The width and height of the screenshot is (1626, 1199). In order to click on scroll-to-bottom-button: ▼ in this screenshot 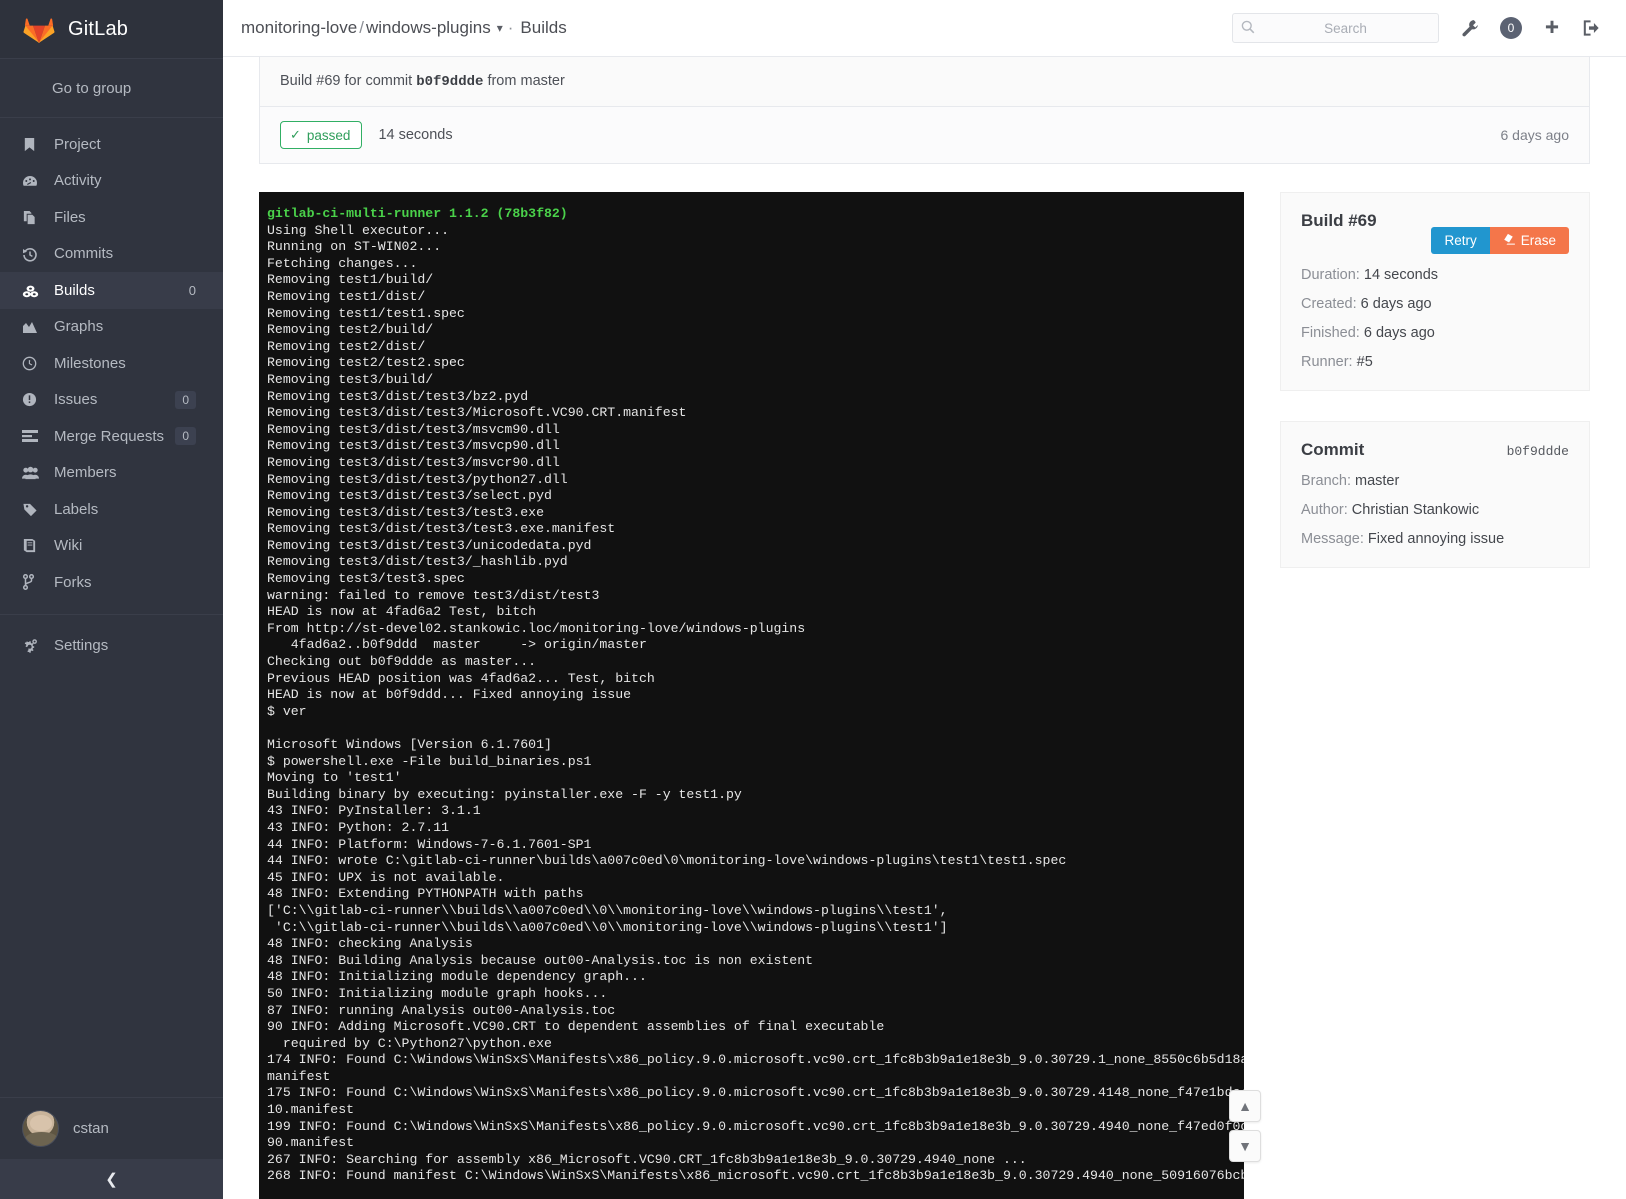, I will do `click(1245, 1146)`.